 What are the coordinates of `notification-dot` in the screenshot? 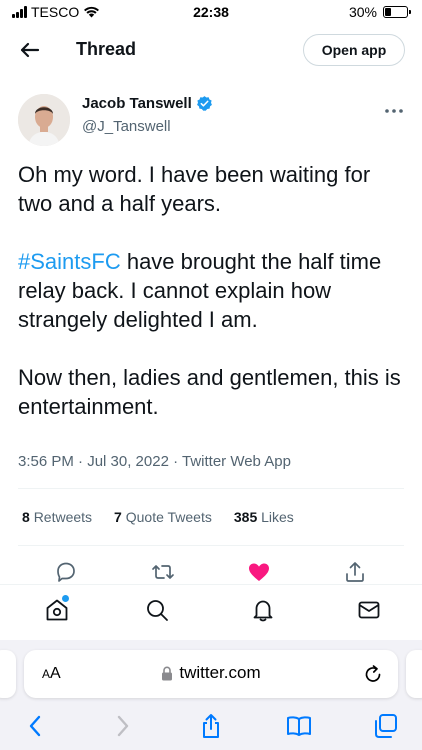 It's located at (65, 598).